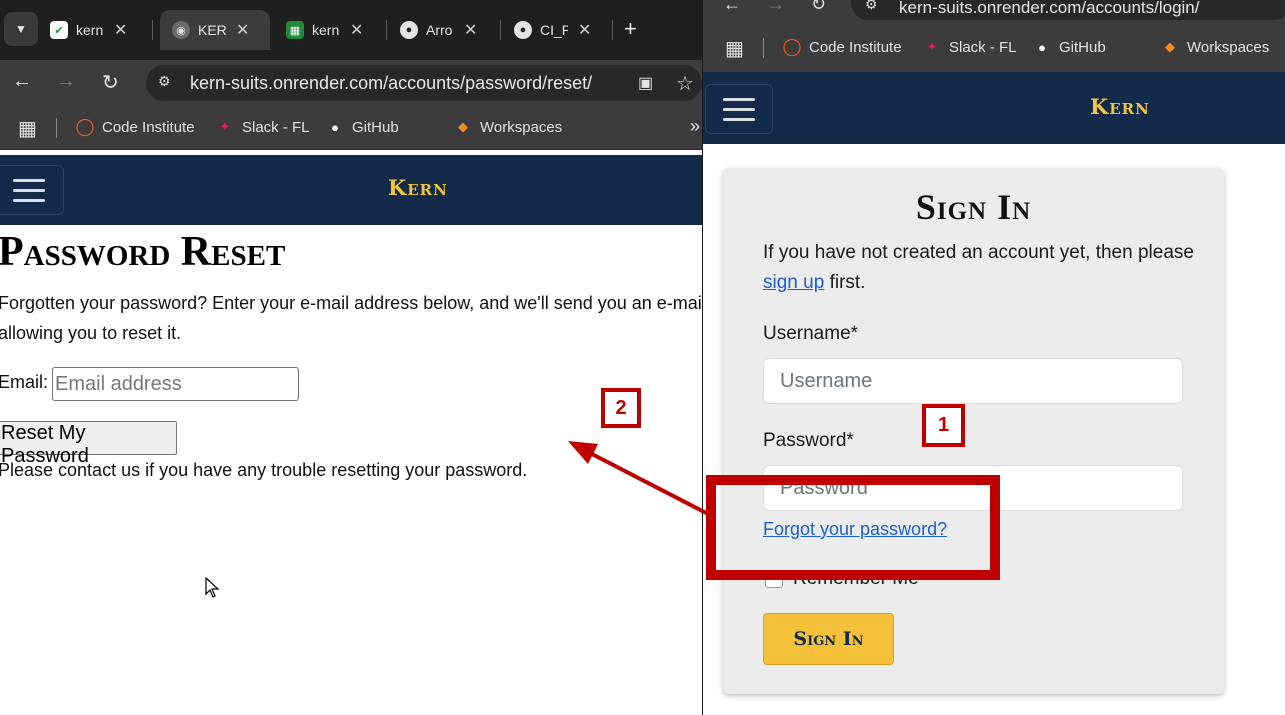 The height and width of the screenshot is (715, 1285). What do you see at coordinates (973, 381) in the screenshot?
I see `username-field` at bounding box center [973, 381].